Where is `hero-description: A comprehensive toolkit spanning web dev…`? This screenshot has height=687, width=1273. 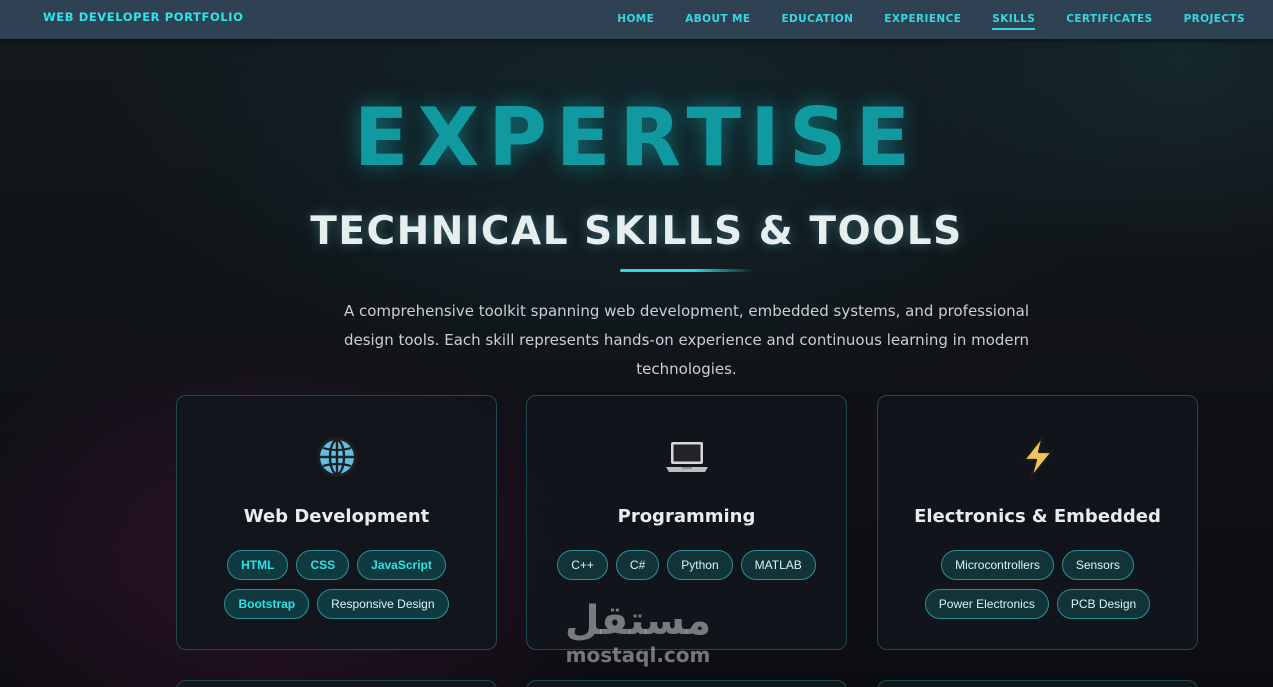
hero-description: A comprehensive toolkit spanning web dev… is located at coordinates (686, 340).